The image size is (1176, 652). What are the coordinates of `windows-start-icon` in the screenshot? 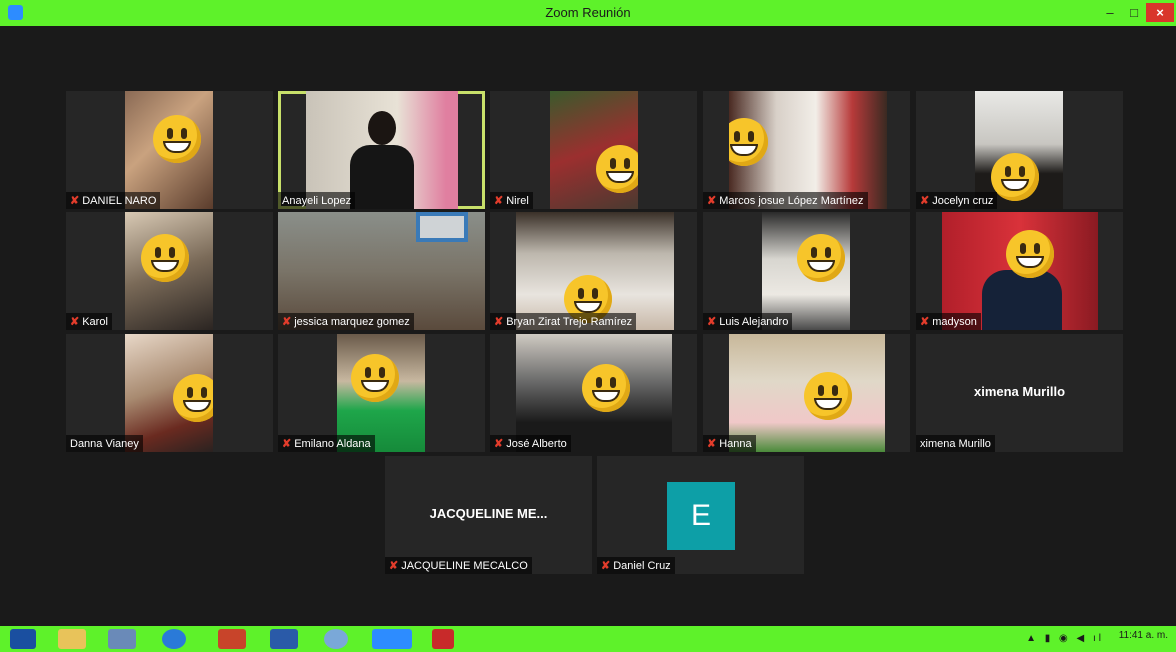 It's located at (23, 639).